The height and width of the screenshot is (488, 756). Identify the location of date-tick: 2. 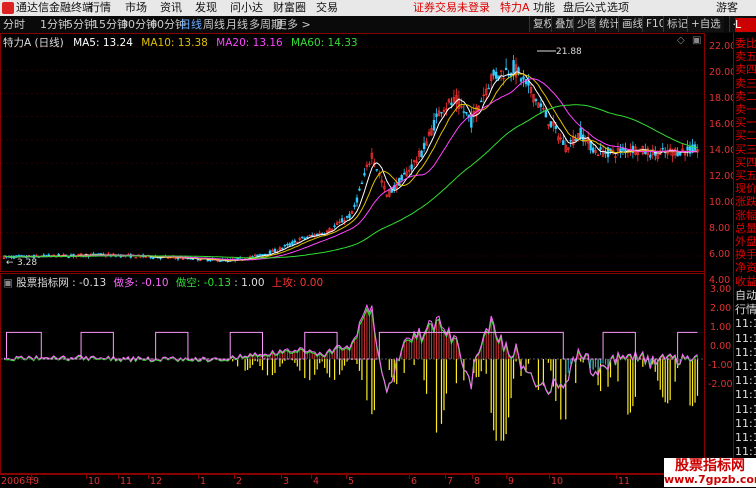
(239, 481).